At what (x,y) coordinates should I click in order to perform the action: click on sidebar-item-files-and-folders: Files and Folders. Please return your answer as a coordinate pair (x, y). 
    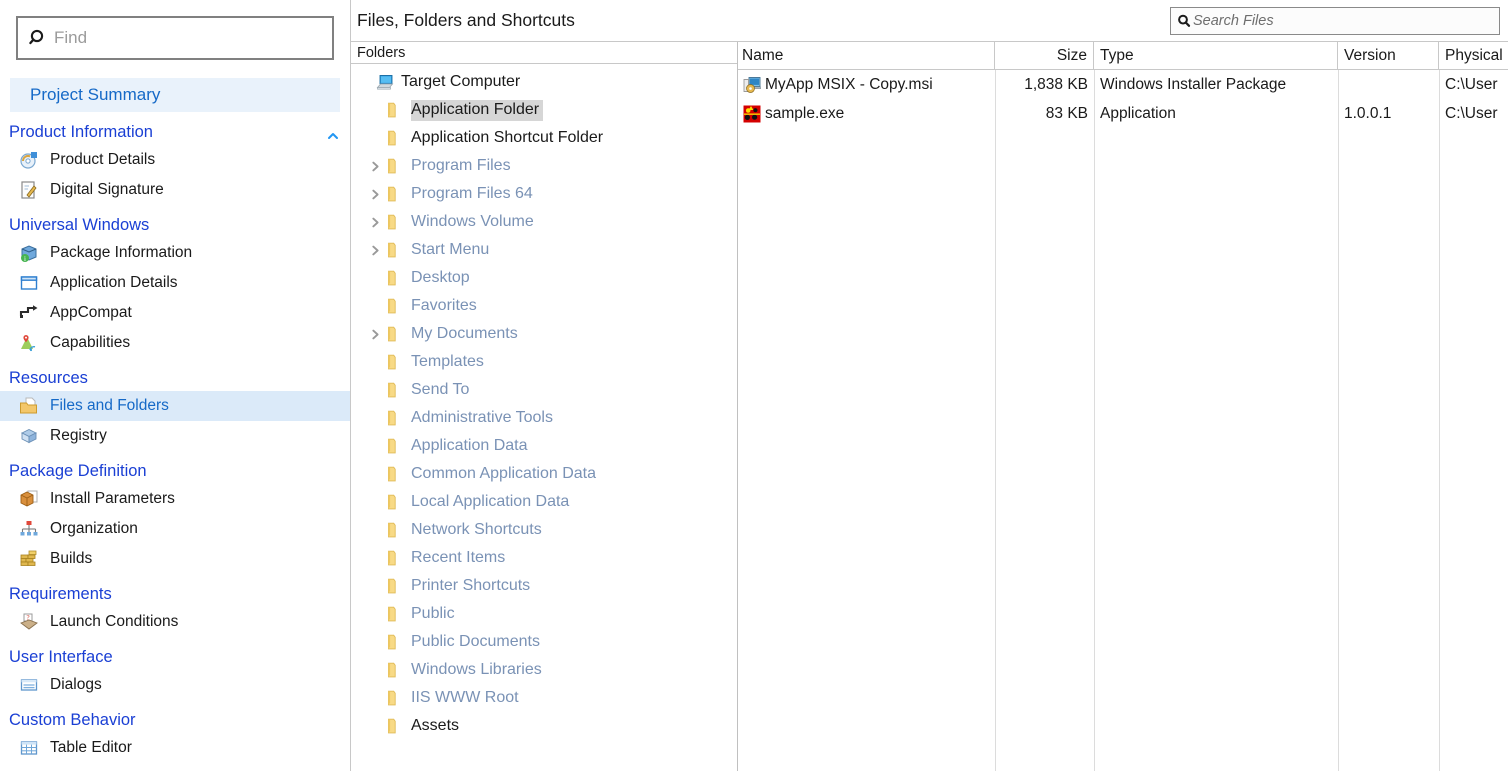
    Looking at the image, I should click on (175, 406).